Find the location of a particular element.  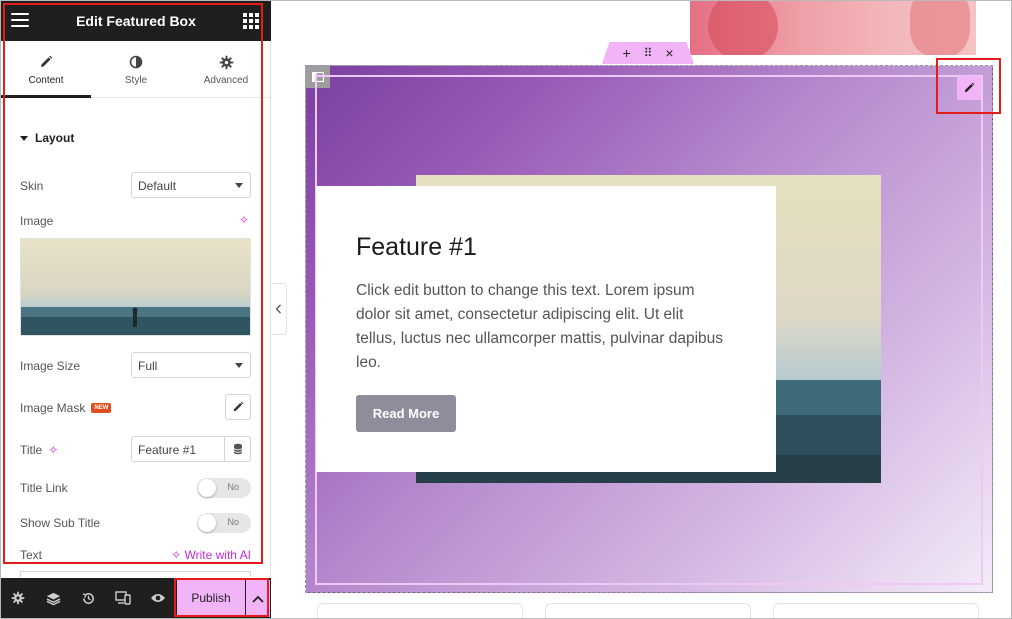

image-size-label: Image Size is located at coordinates (50, 366).